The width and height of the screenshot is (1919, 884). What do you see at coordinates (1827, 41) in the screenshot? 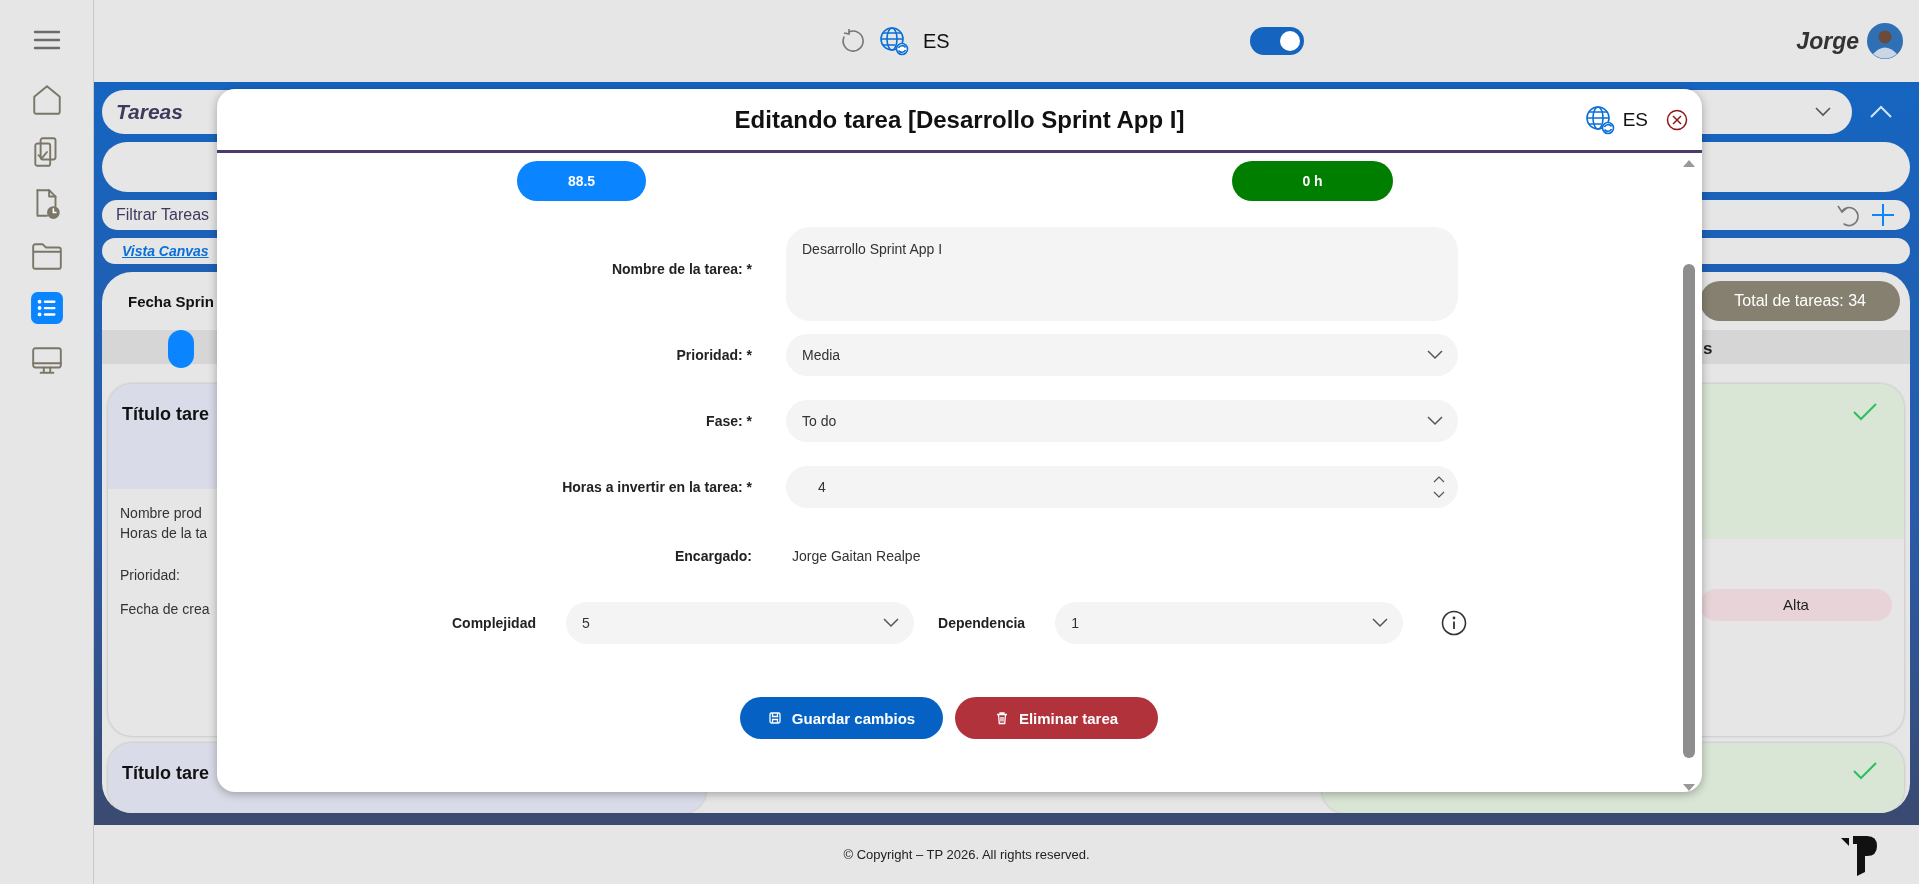
I see `user-name: Jorge` at bounding box center [1827, 41].